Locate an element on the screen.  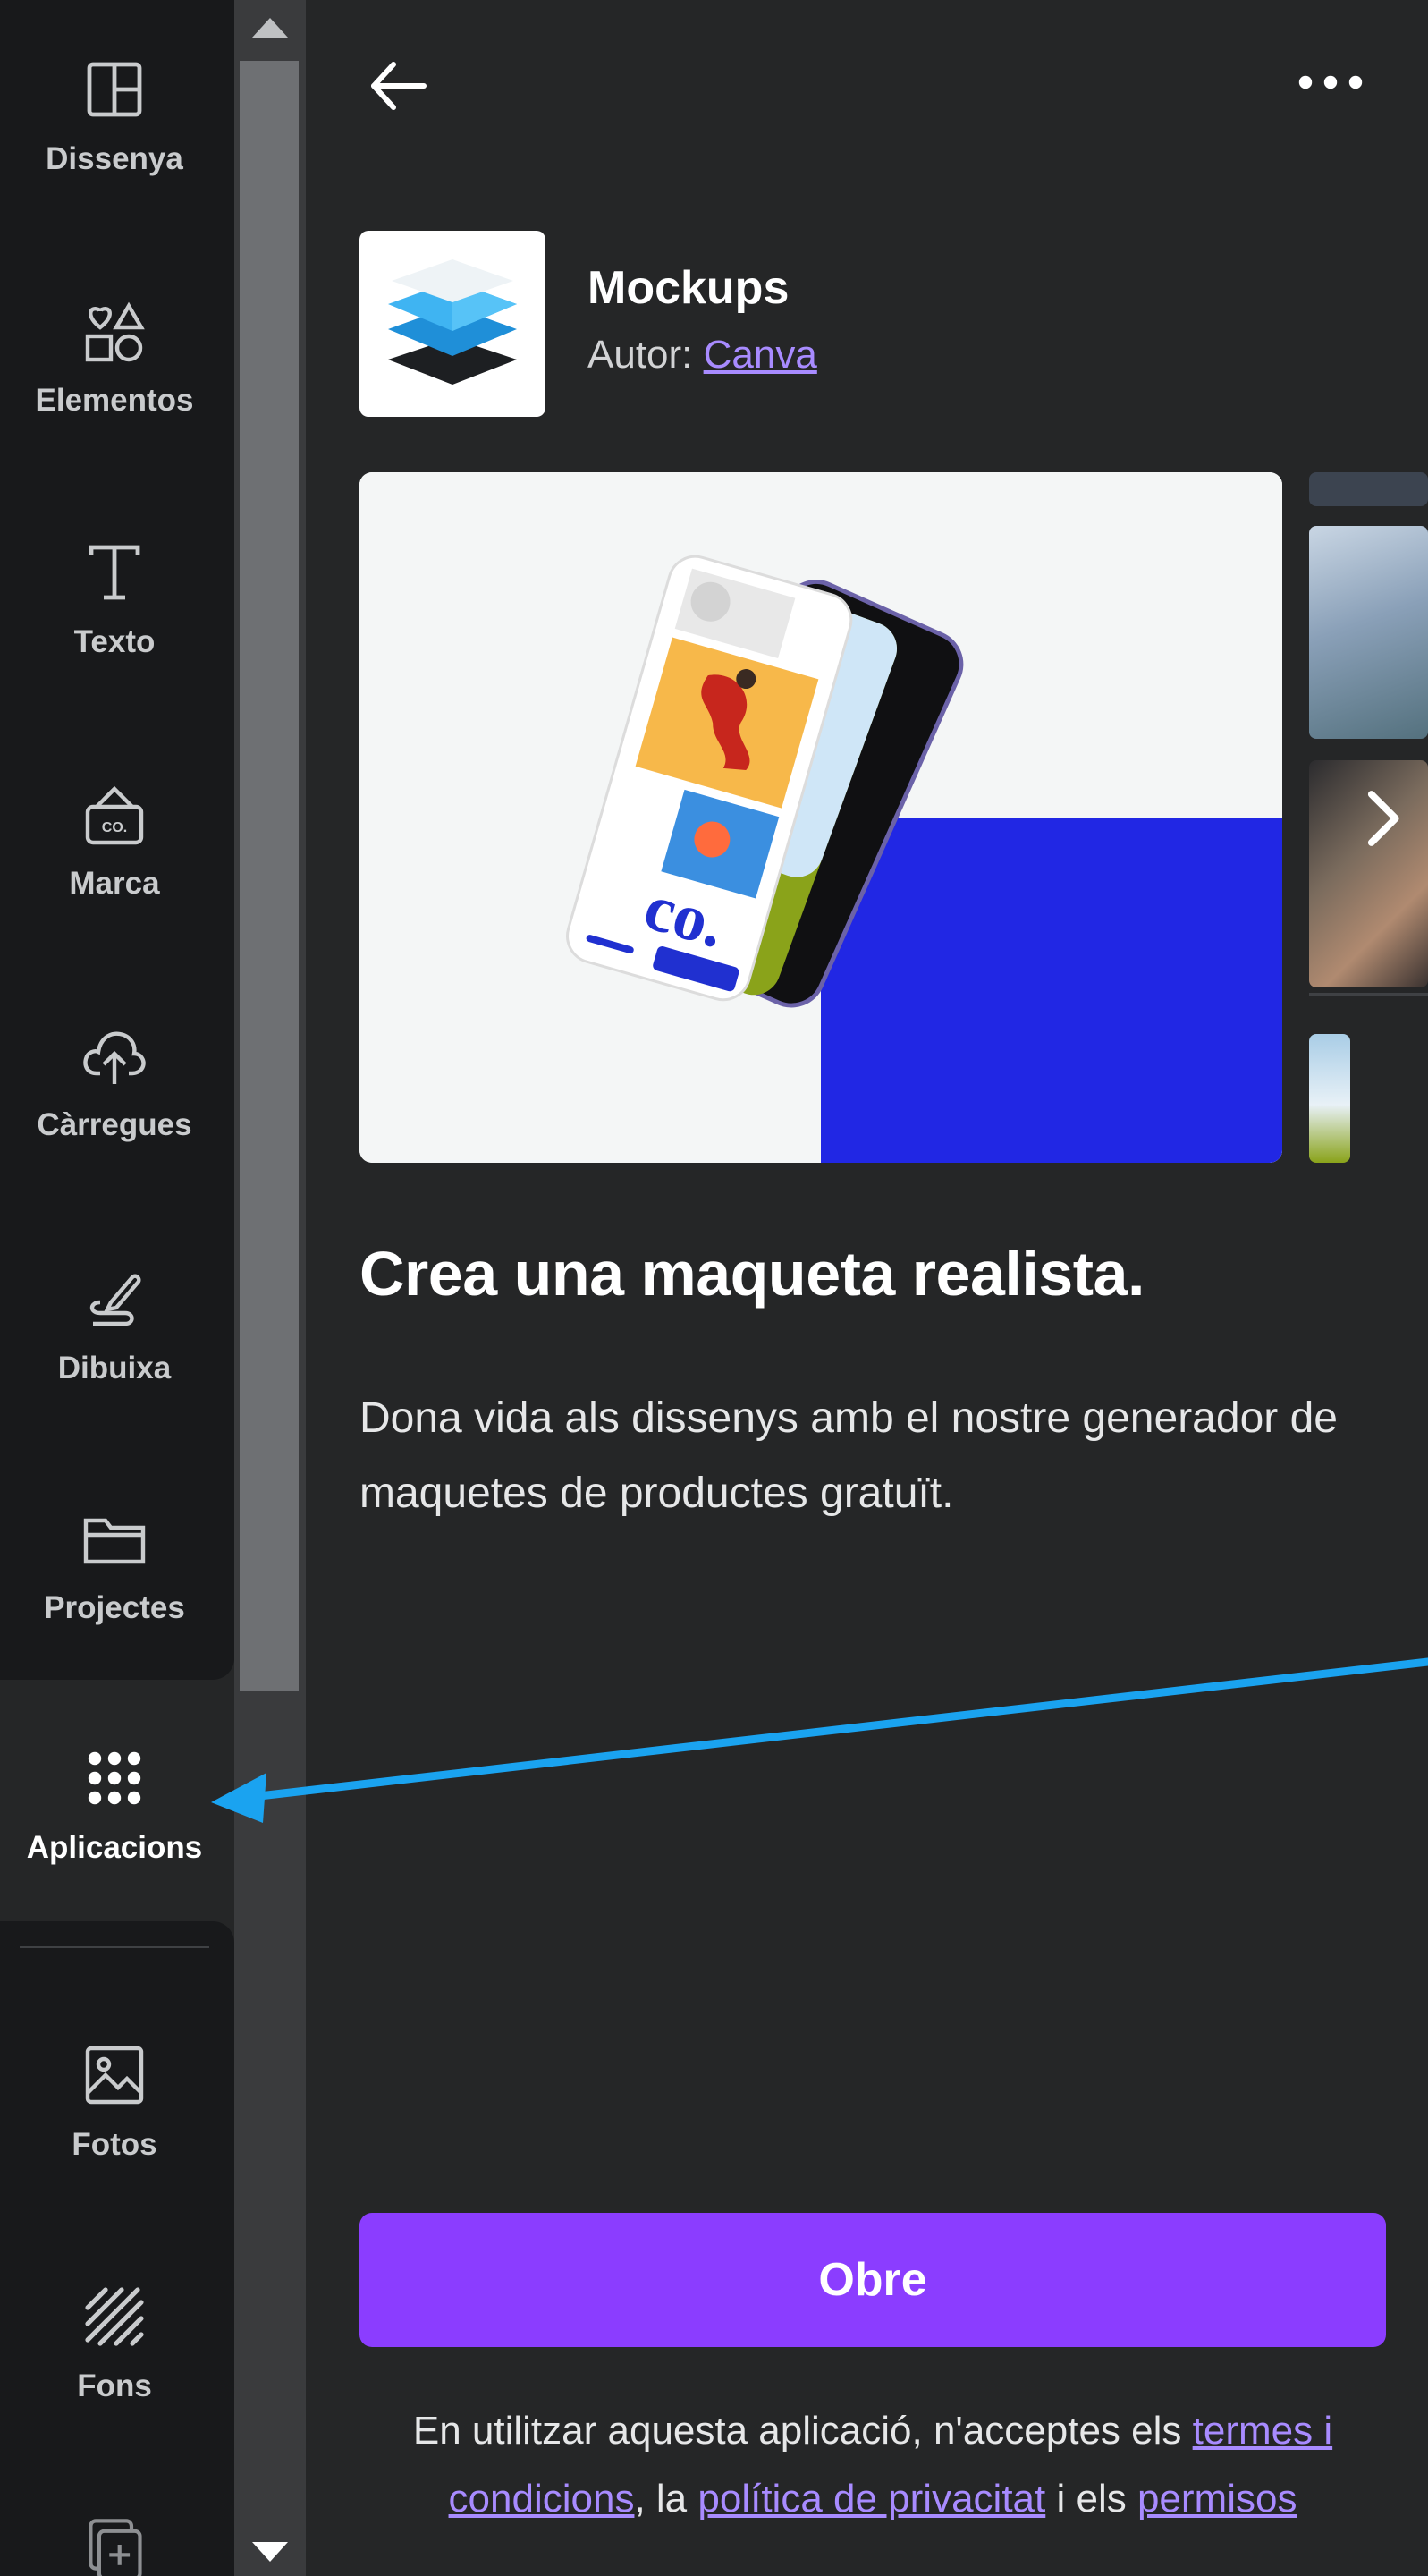
headline: Crea una maqueta realista. is located at coordinates (752, 1274).